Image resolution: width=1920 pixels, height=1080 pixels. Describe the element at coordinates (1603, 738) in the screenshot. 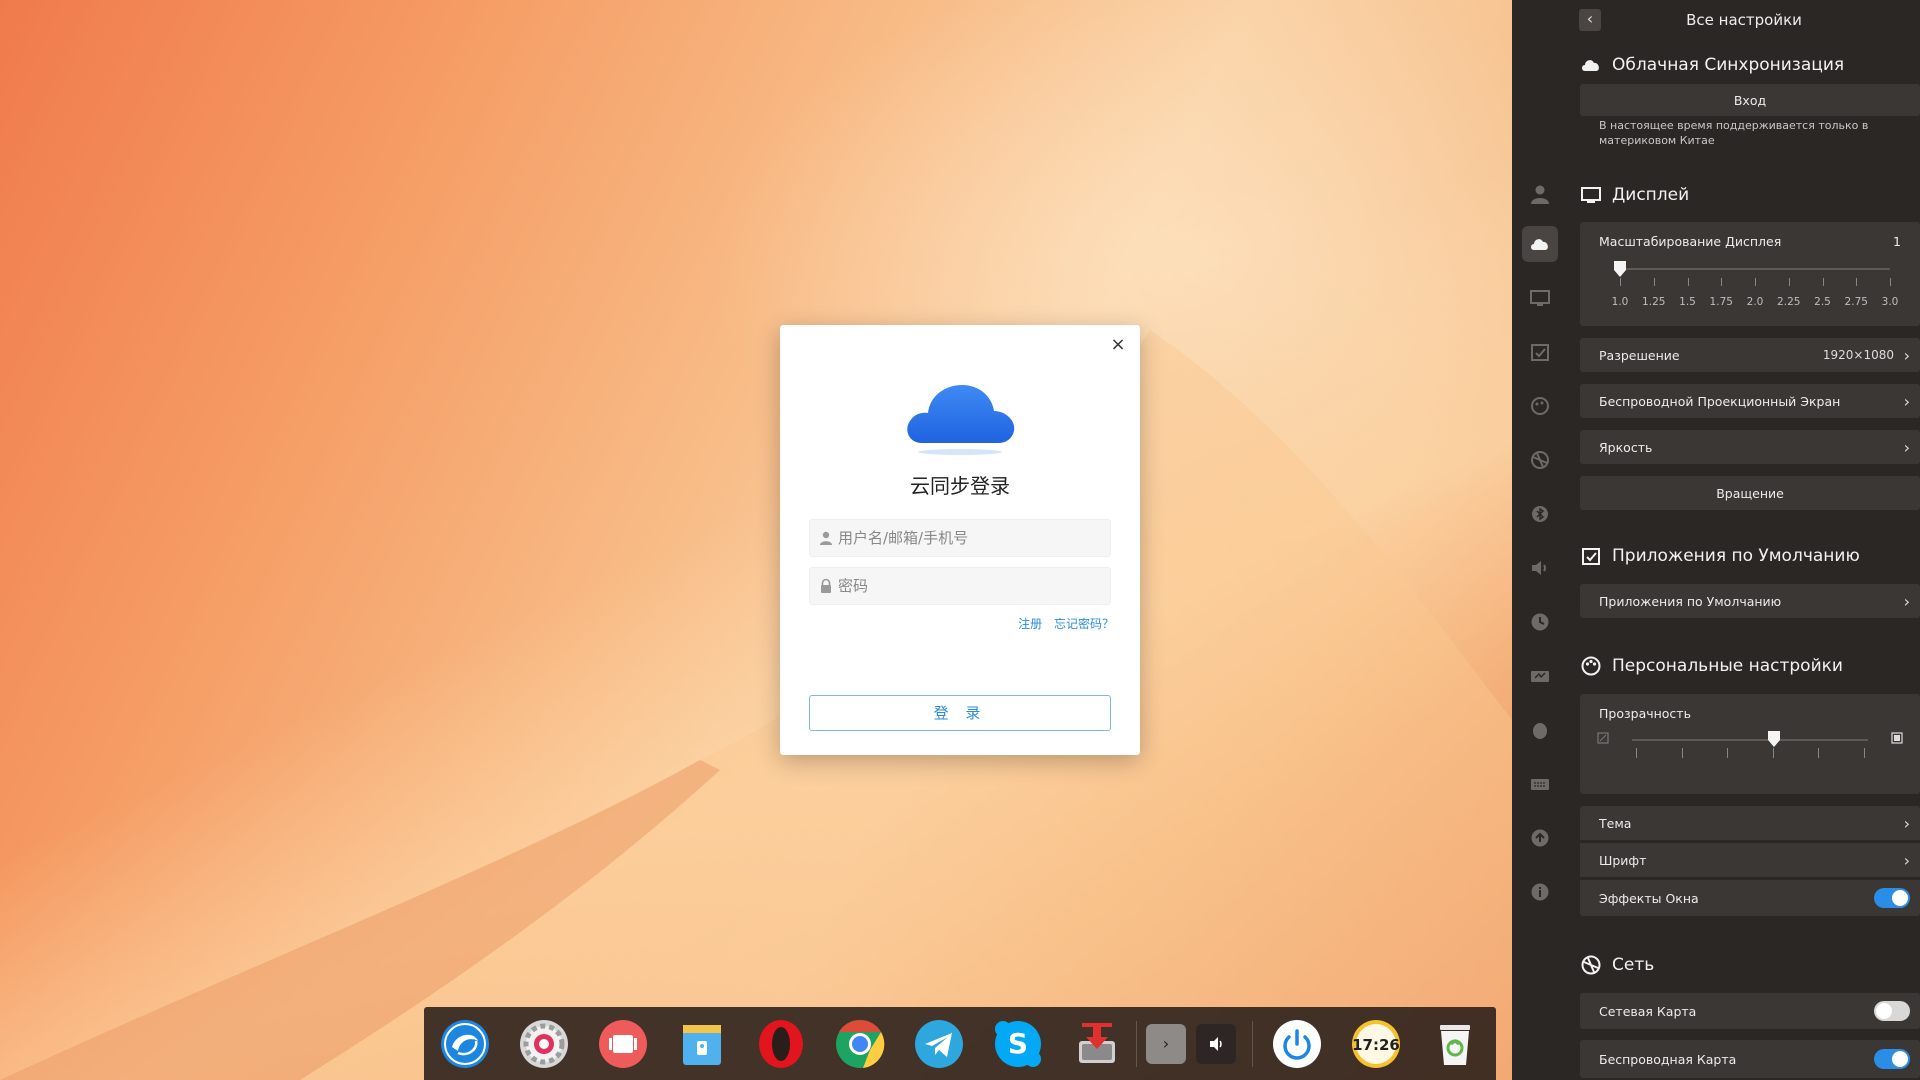

I see `transparency-low-icon` at that location.